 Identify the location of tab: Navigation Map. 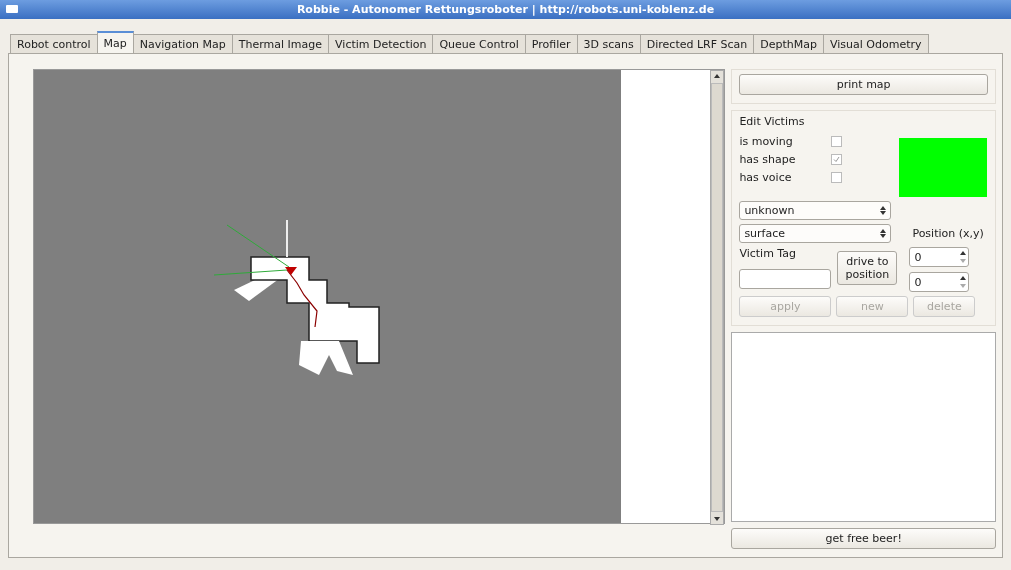
(182, 43).